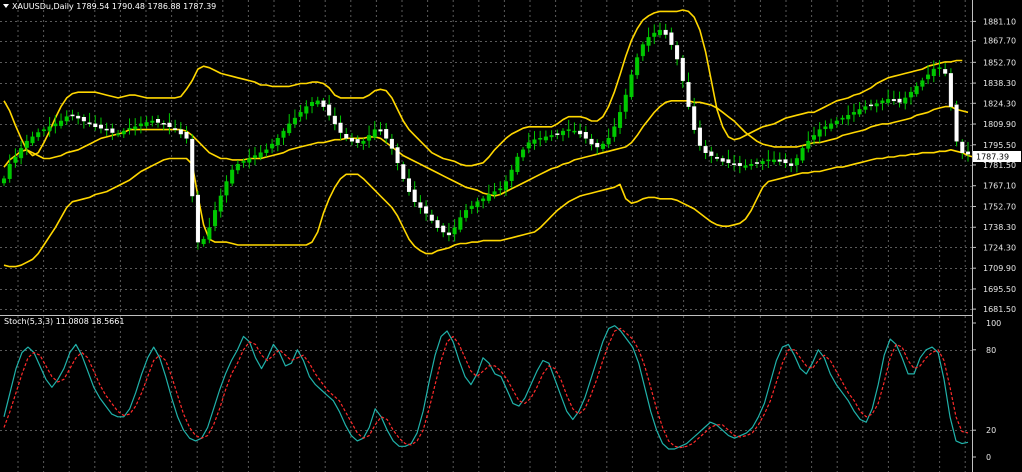 This screenshot has width=1022, height=472. What do you see at coordinates (992, 157) in the screenshot?
I see `price-tag-text: 1787.39` at bounding box center [992, 157].